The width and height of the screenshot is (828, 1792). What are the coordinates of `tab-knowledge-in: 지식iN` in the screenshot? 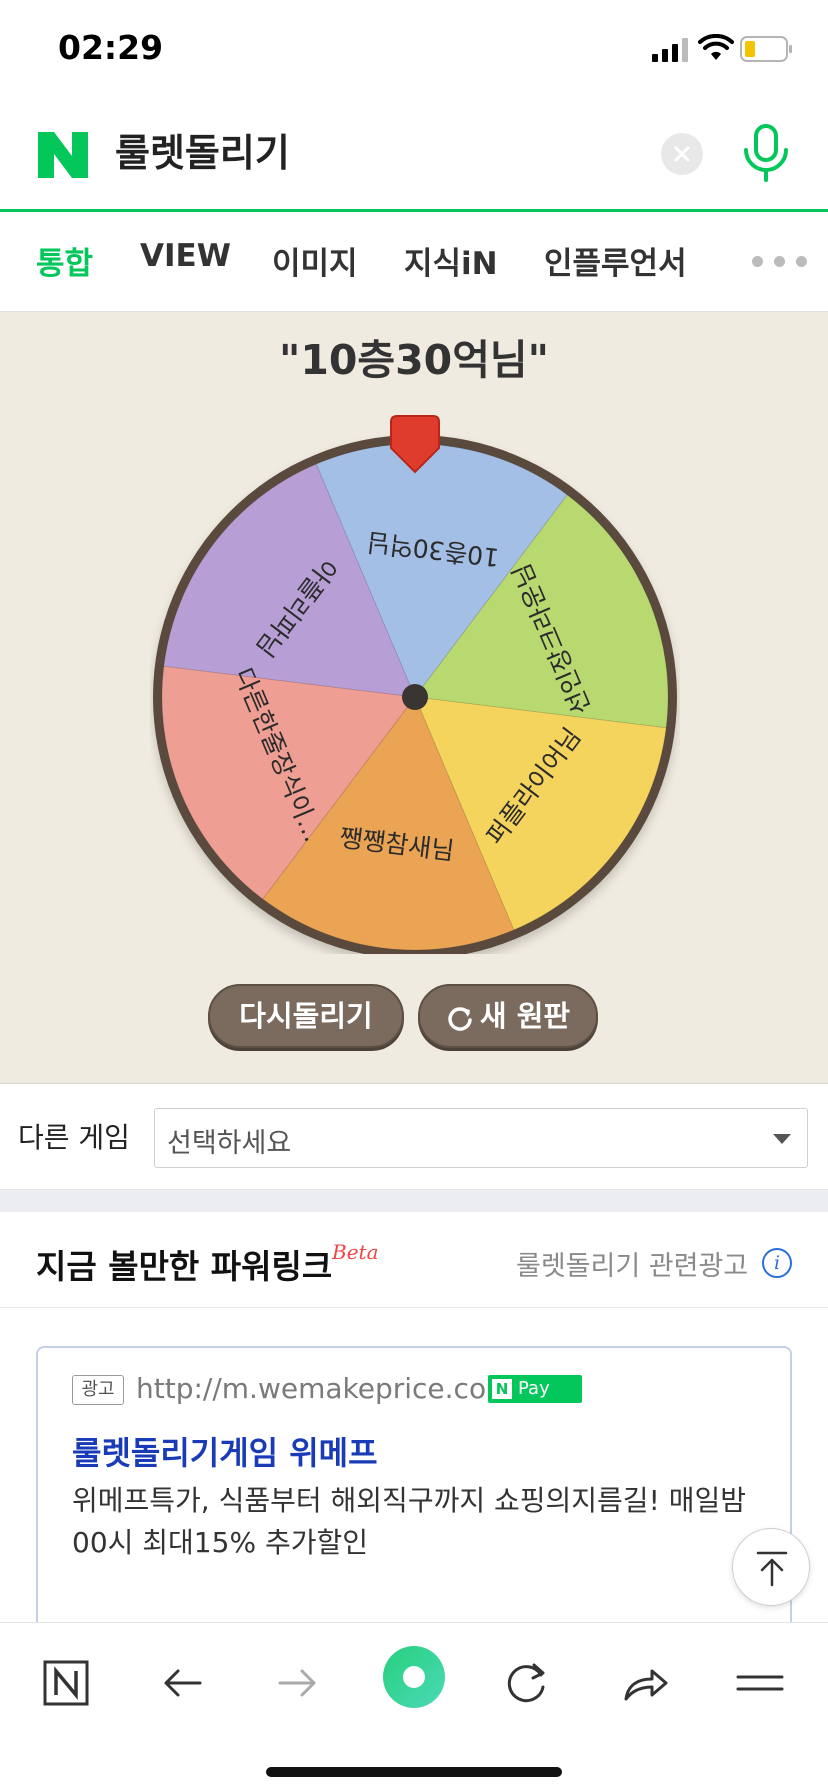 It's located at (451, 260).